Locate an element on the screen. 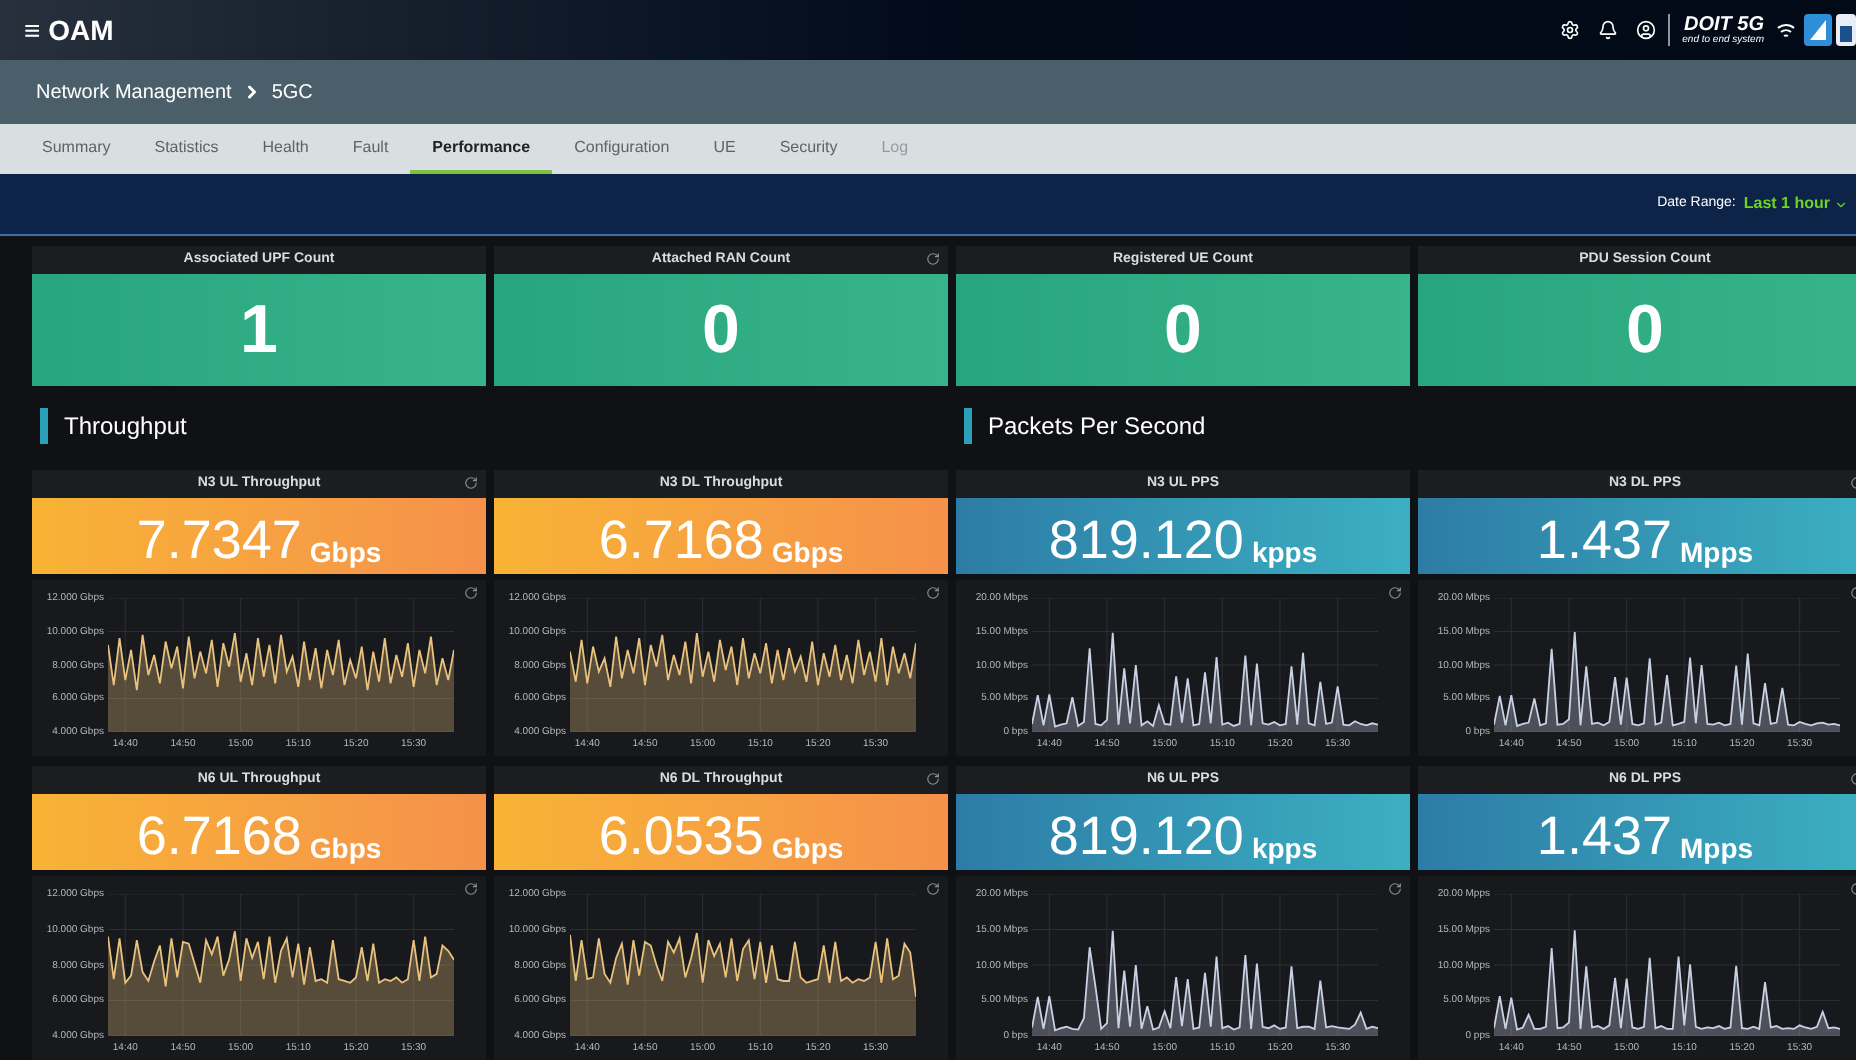 The height and width of the screenshot is (1060, 1856). tab: Configuration is located at coordinates (622, 149).